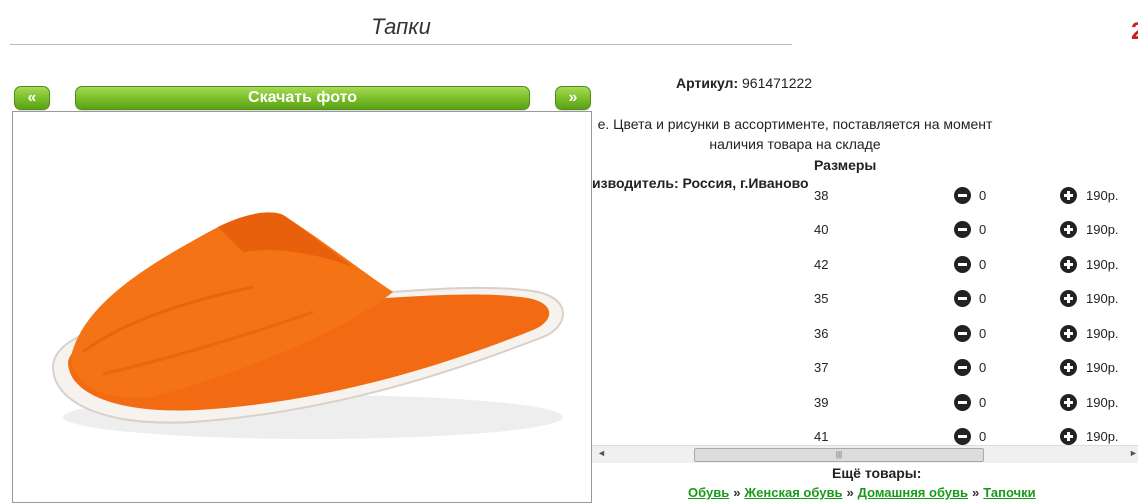 This screenshot has height=503, width=1138. Describe the element at coordinates (707, 83) in the screenshot. I see `article-label: Артикул:` at that location.